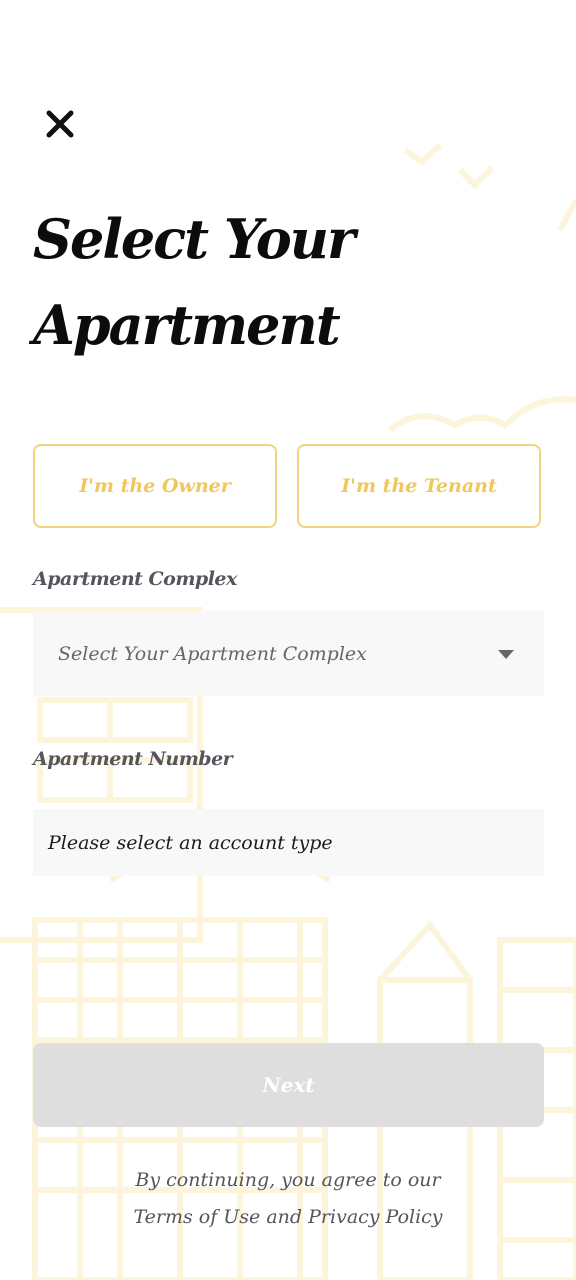 The width and height of the screenshot is (576, 1280). I want to click on close-icon, so click(60, 124).